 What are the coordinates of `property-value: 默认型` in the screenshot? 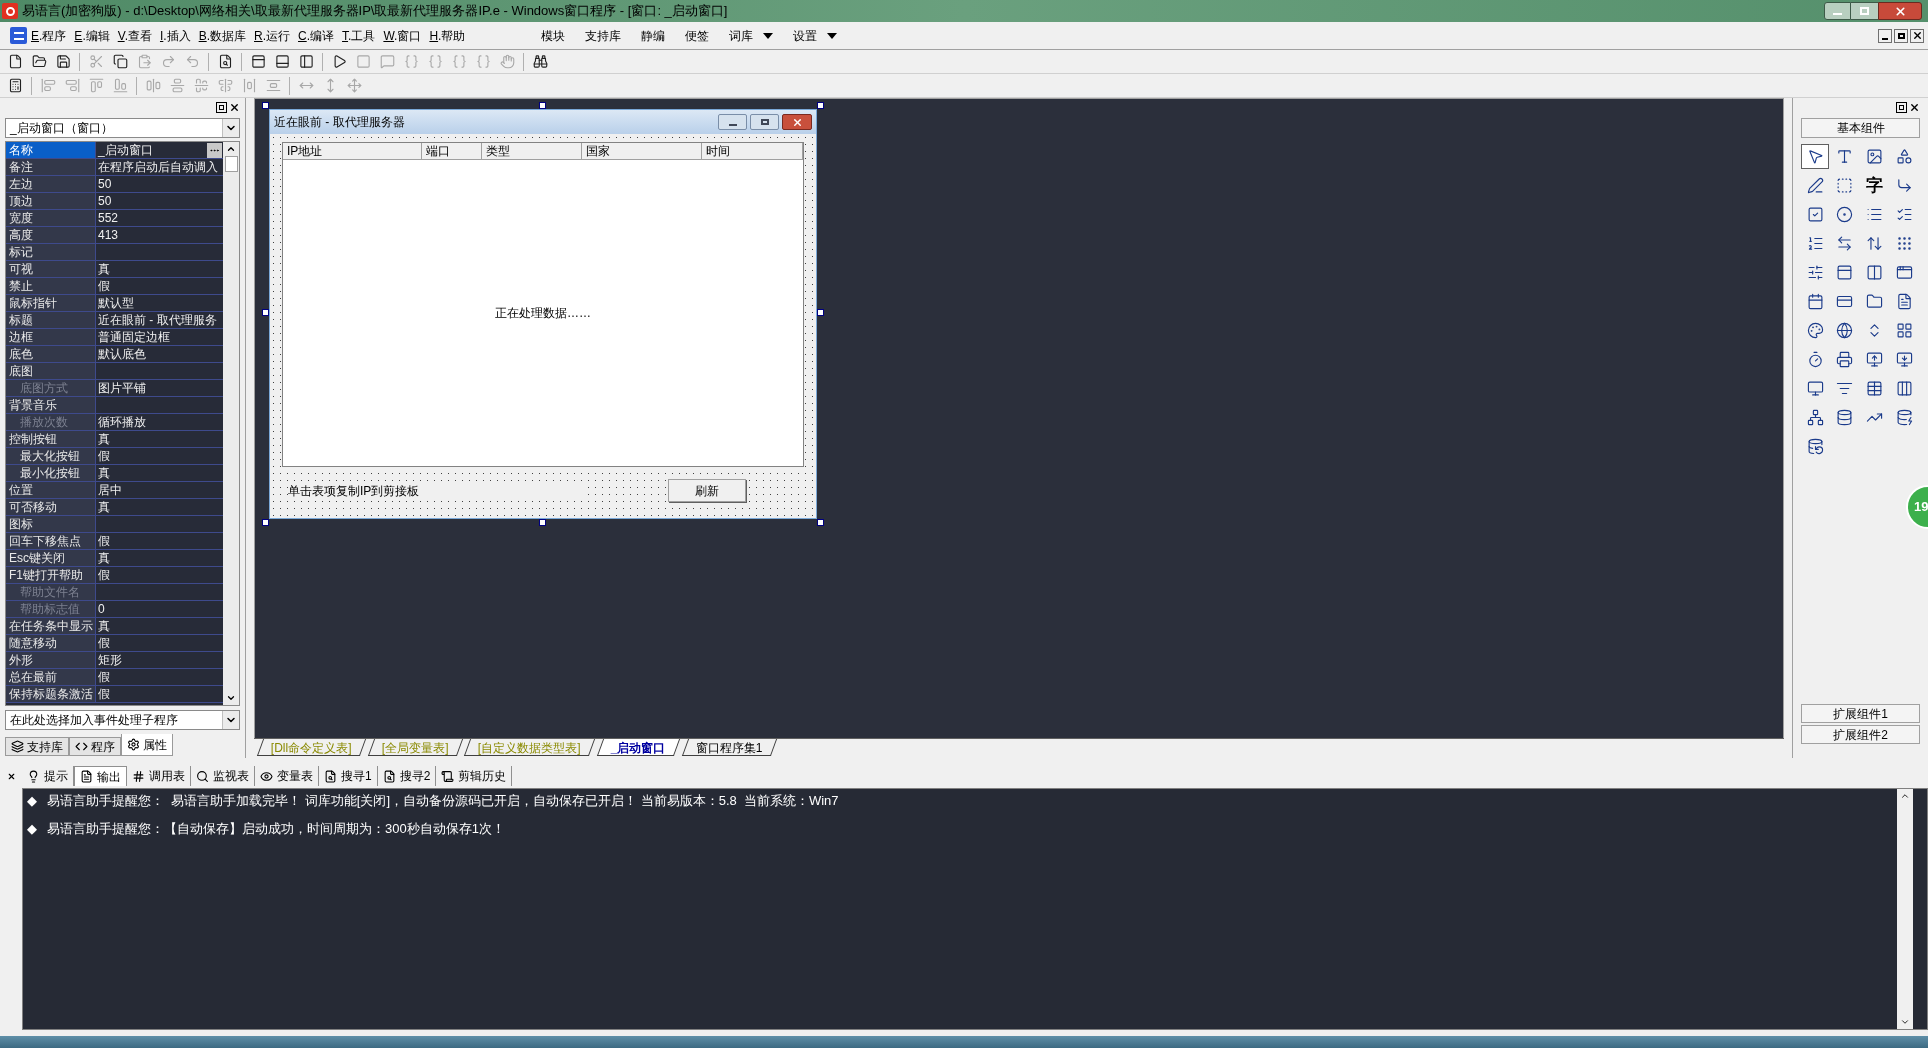 It's located at (115, 303).